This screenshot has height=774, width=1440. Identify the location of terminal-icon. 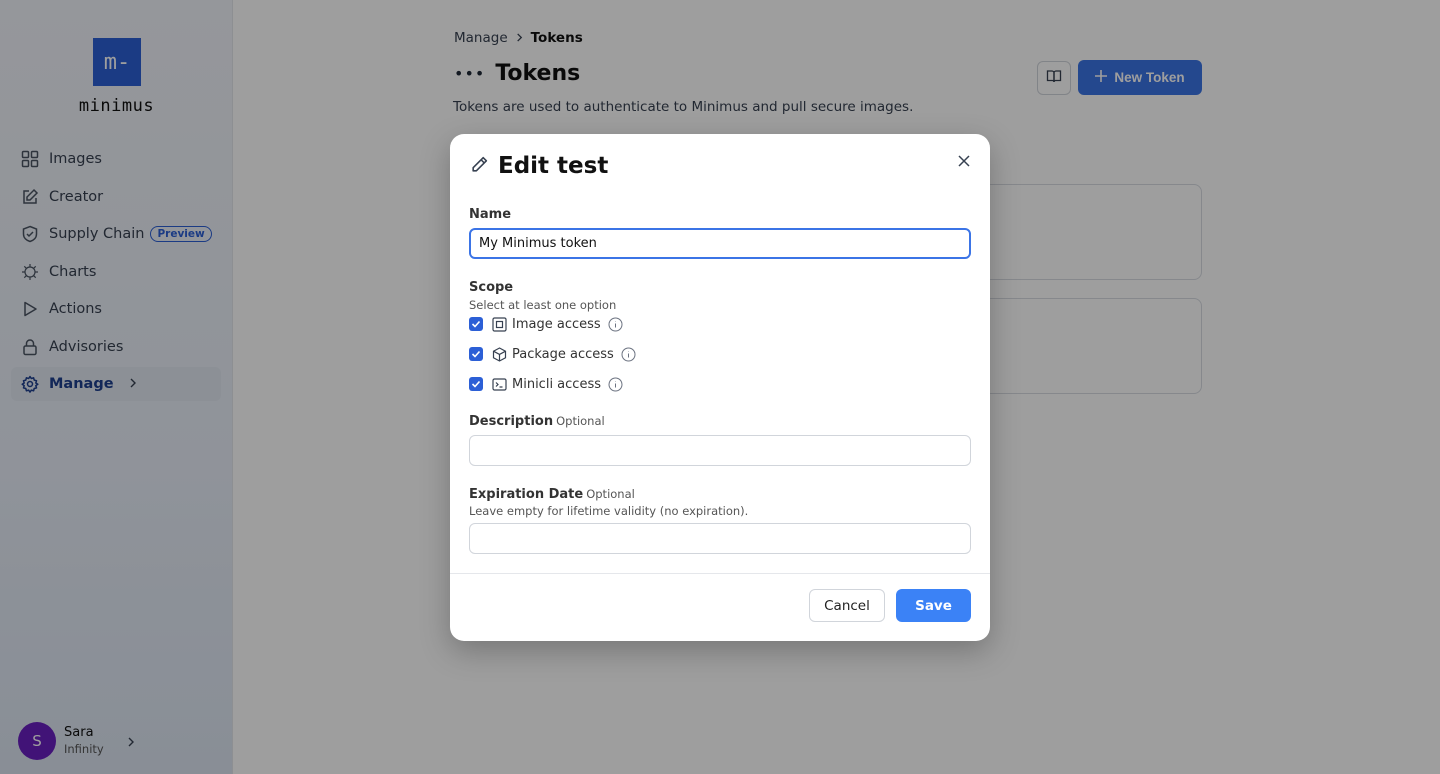
(499, 384).